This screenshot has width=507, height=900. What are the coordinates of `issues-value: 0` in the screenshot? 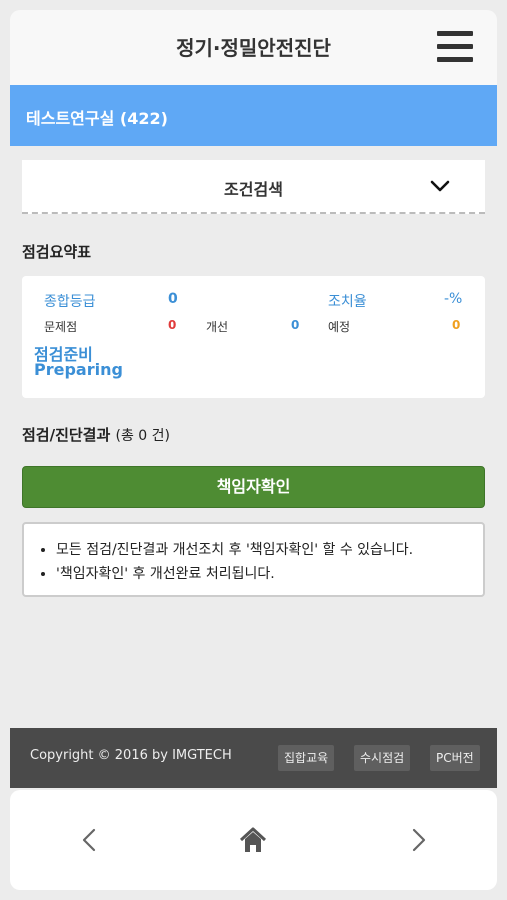 It's located at (172, 325).